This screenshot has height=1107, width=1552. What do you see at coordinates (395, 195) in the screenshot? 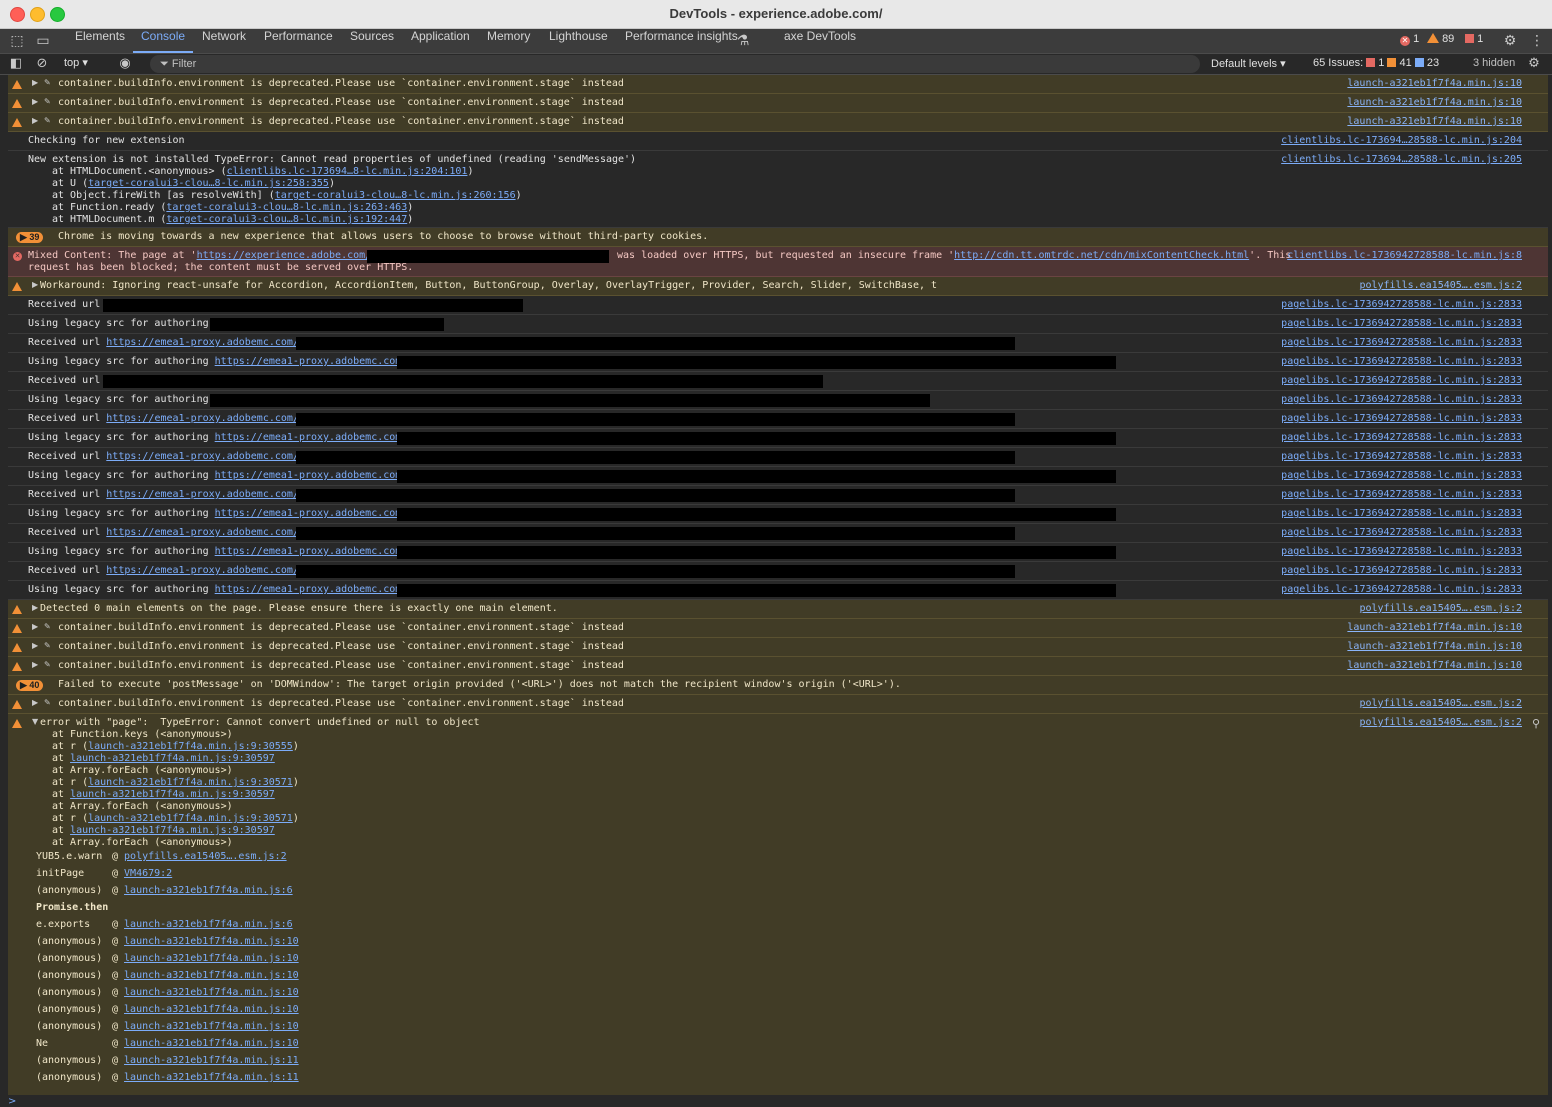
I see `stack-link: target-coralui3-clou…8-lc.min.js:260:156` at bounding box center [395, 195].